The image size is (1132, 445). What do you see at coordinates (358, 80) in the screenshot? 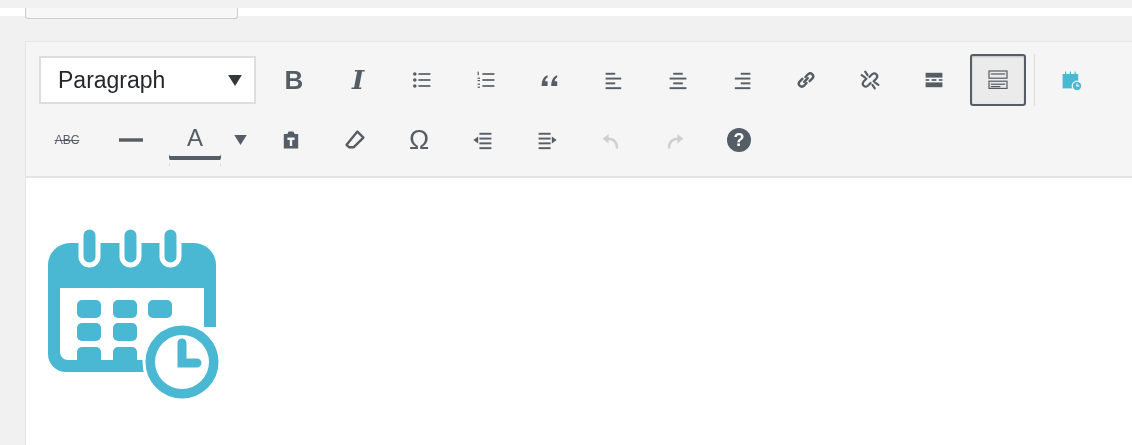
I see `italic-button: I` at bounding box center [358, 80].